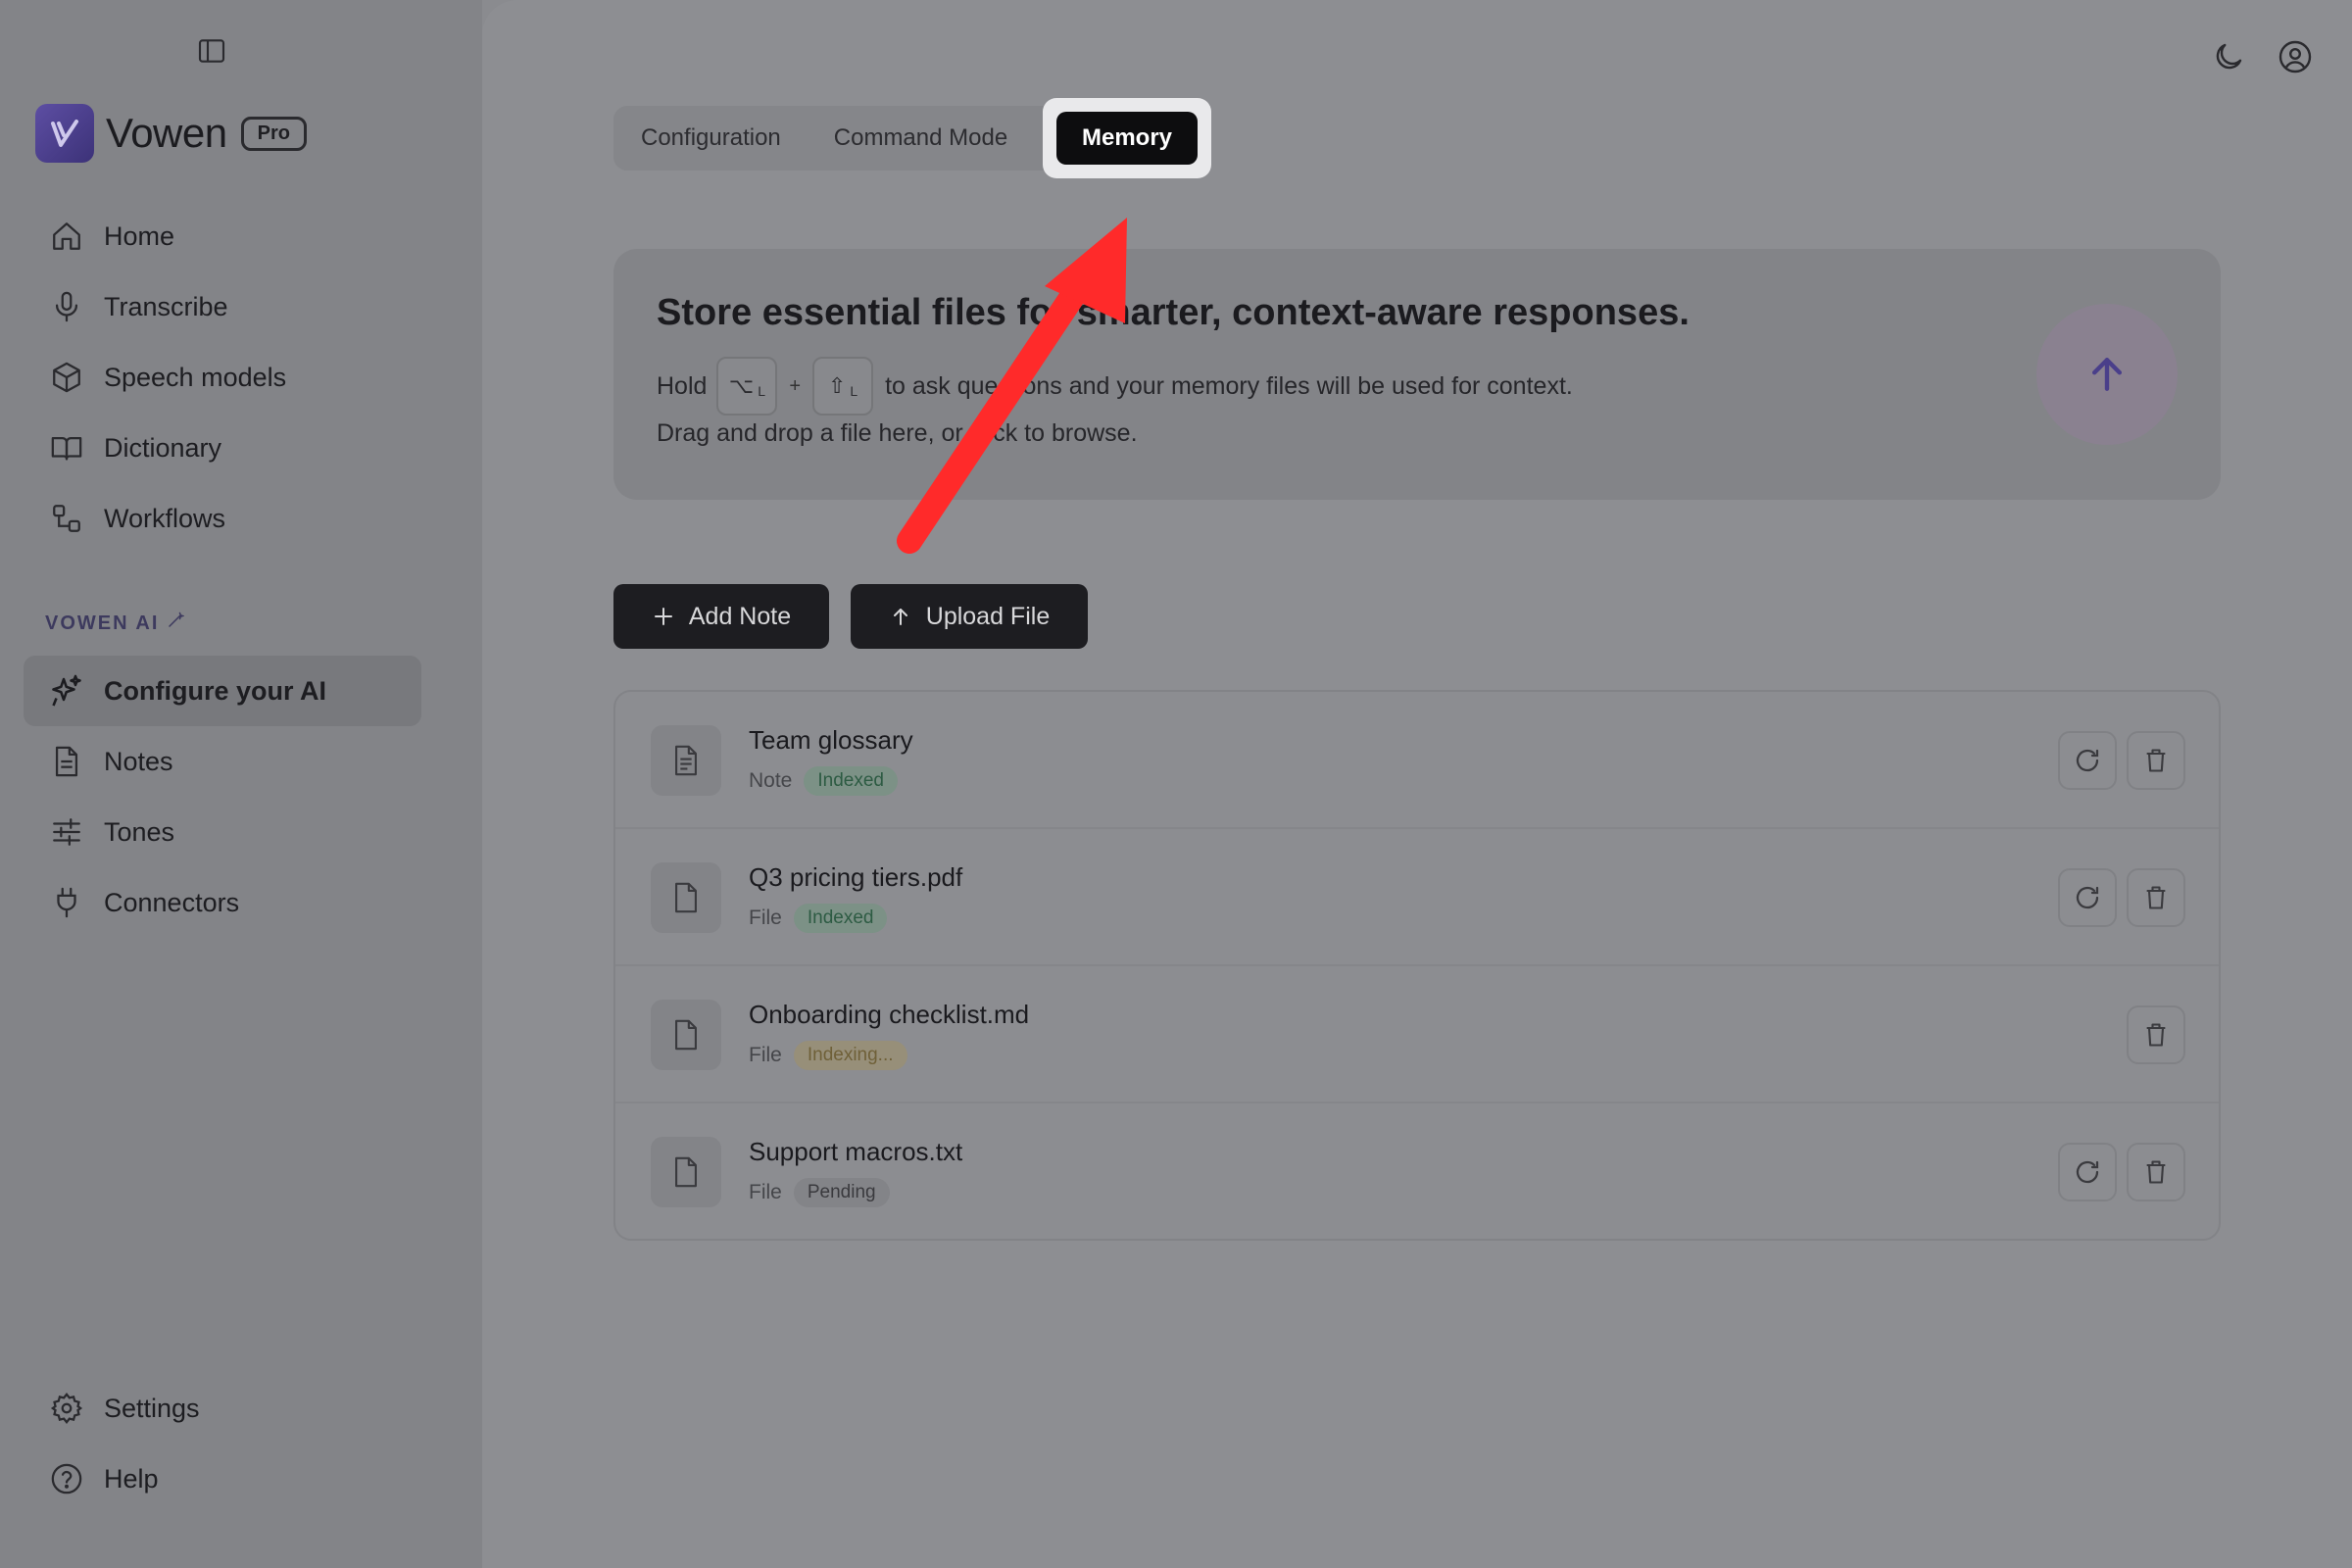 Image resolution: width=2352 pixels, height=1568 pixels. What do you see at coordinates (747, 386) in the screenshot?
I see `option-key: ⌥ L` at bounding box center [747, 386].